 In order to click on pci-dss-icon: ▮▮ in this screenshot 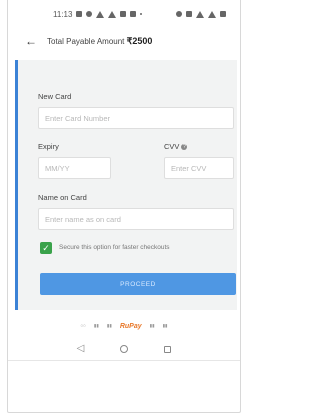, I will do `click(165, 325)`.